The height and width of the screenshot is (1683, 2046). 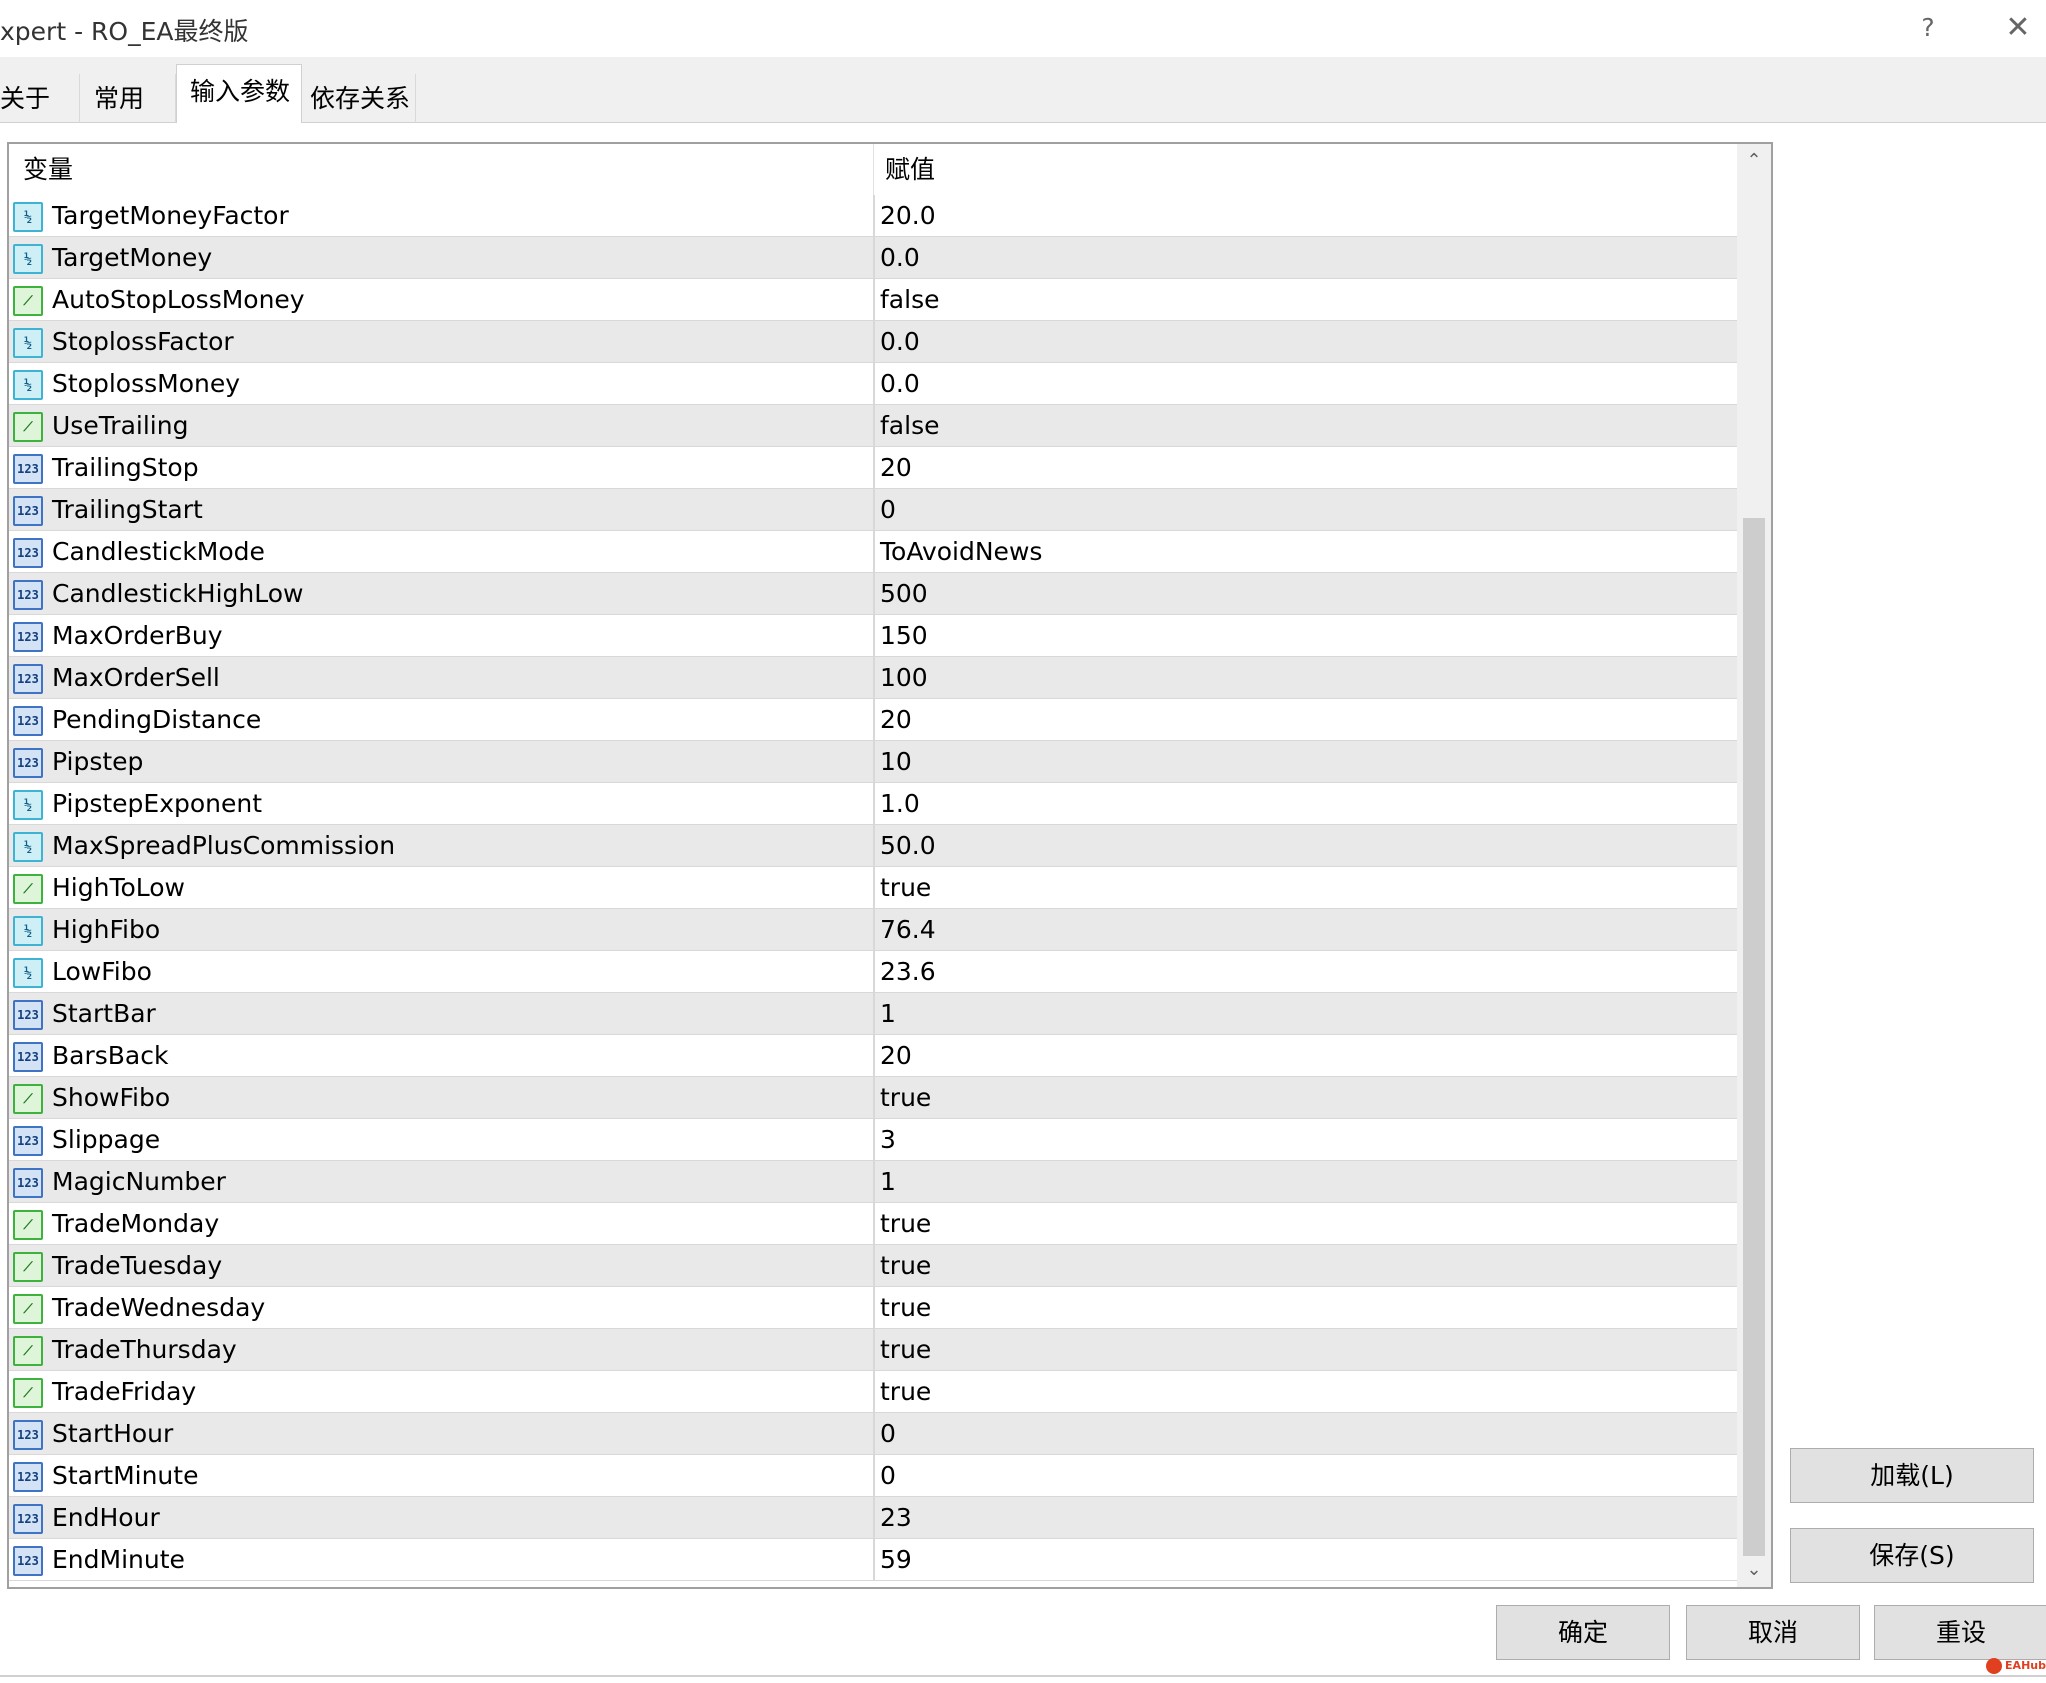 I want to click on table-row: 123 Slippage 3, so click(x=873, y=1140).